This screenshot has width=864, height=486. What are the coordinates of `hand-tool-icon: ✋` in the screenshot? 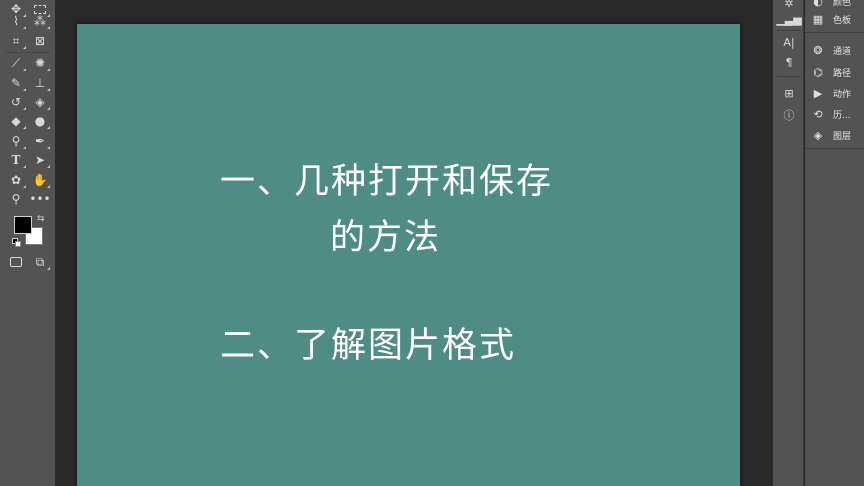 It's located at (40, 180).